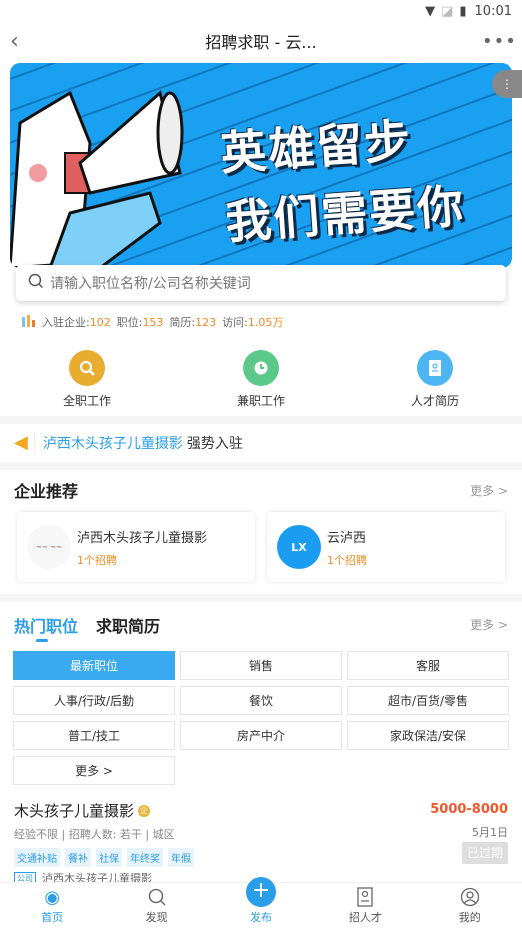 This screenshot has width=522, height=928. What do you see at coordinates (49, 547) in the screenshot?
I see `company-logo: ~~ ~~` at bounding box center [49, 547].